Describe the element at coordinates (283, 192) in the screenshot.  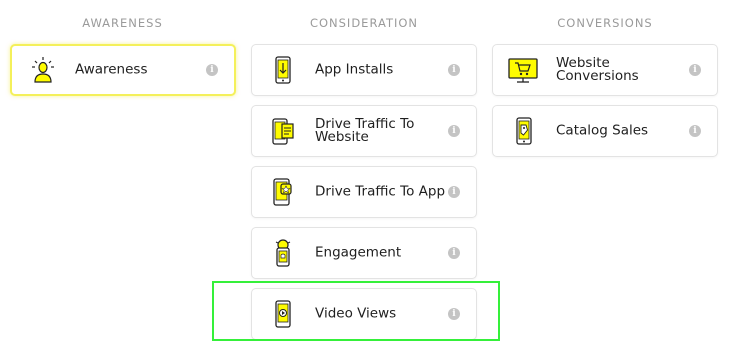
I see `phone-app-icon` at that location.